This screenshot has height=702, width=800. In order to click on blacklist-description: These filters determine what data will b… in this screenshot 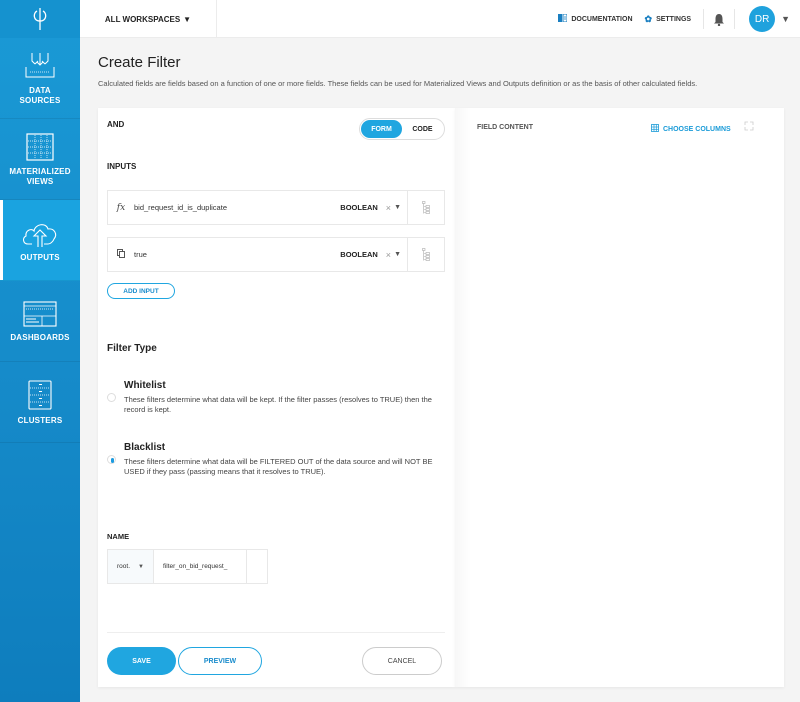, I will do `click(278, 466)`.